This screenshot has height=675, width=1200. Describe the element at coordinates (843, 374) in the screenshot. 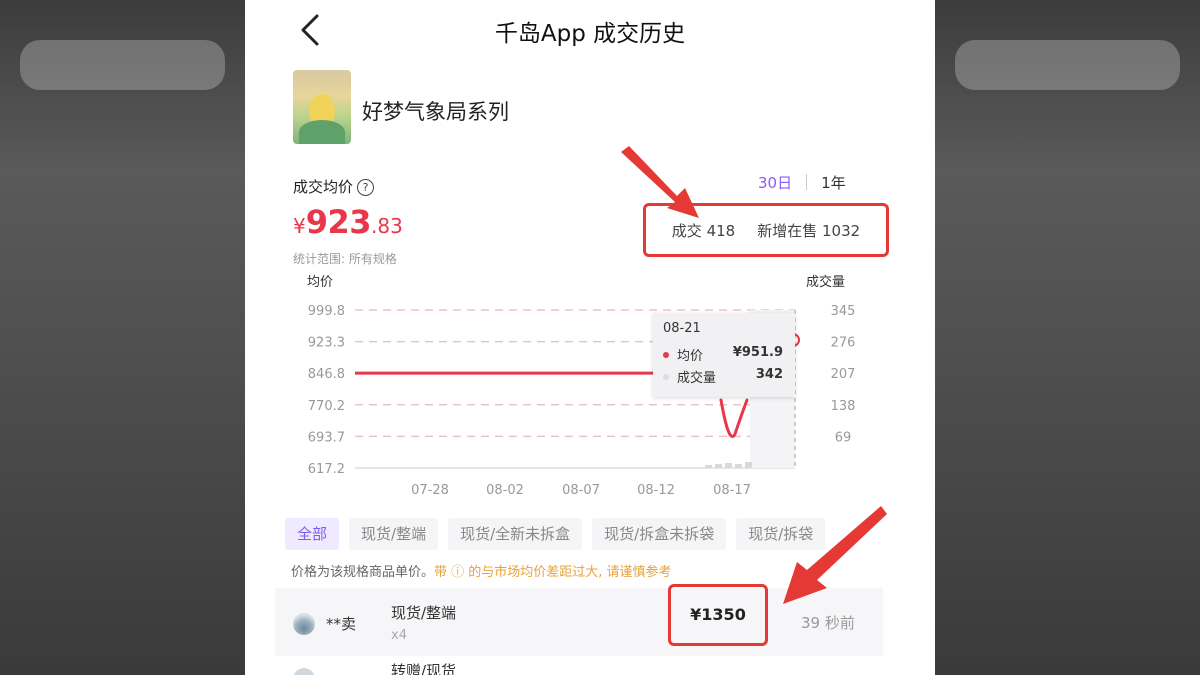

I see `y2-tick-label: 207` at that location.